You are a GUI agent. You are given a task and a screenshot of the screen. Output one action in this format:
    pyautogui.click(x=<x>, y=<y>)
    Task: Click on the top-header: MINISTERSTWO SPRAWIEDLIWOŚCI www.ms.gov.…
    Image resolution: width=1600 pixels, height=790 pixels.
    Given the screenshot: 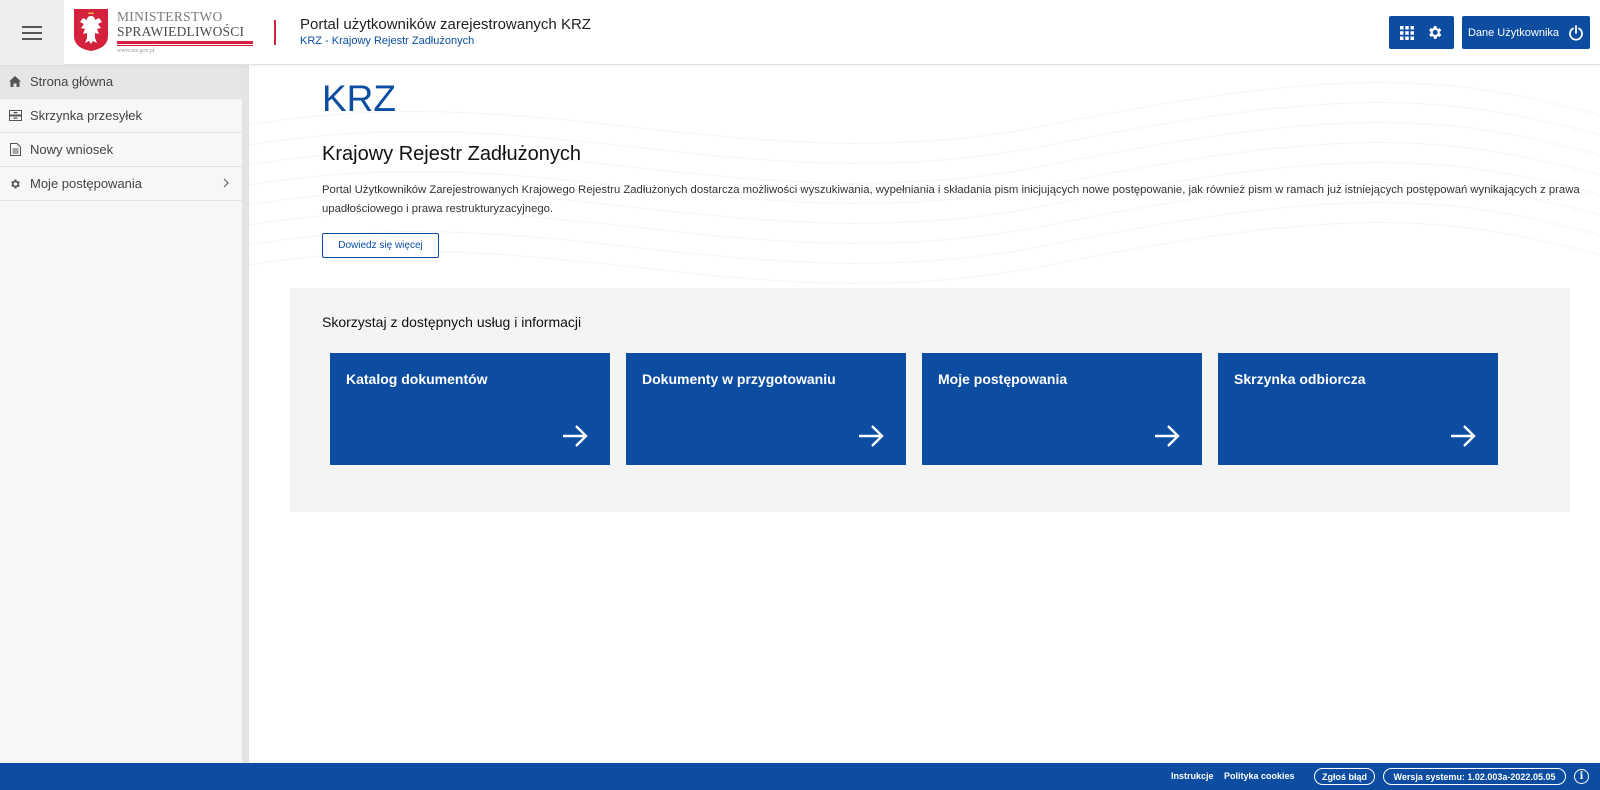 What is the action you would take?
    pyautogui.click(x=800, y=32)
    